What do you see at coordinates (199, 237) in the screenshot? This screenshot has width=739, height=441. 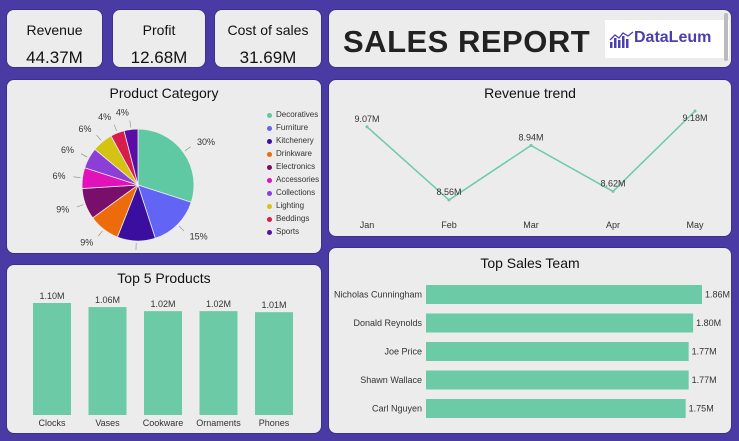 I see `pie-slice-label: 15%` at bounding box center [199, 237].